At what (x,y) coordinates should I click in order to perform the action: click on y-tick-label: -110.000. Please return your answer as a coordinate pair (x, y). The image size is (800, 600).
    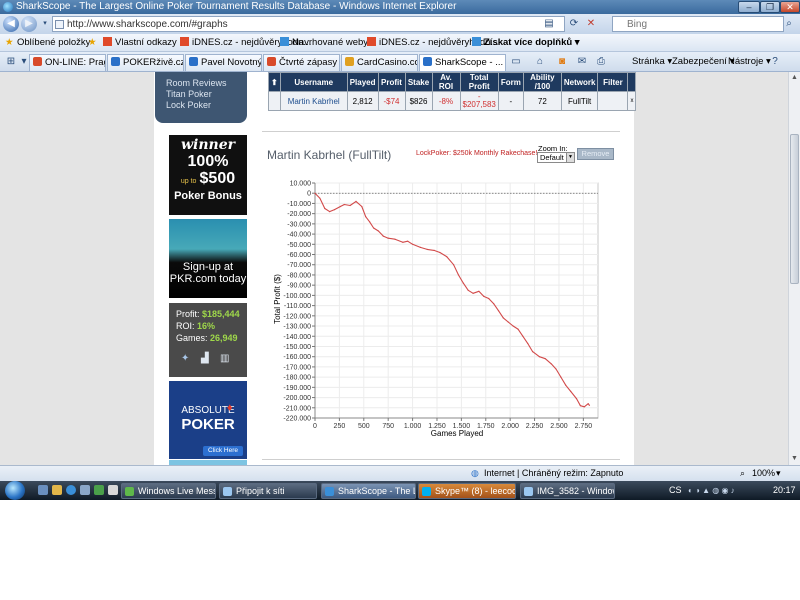
    Looking at the image, I should click on (297, 306).